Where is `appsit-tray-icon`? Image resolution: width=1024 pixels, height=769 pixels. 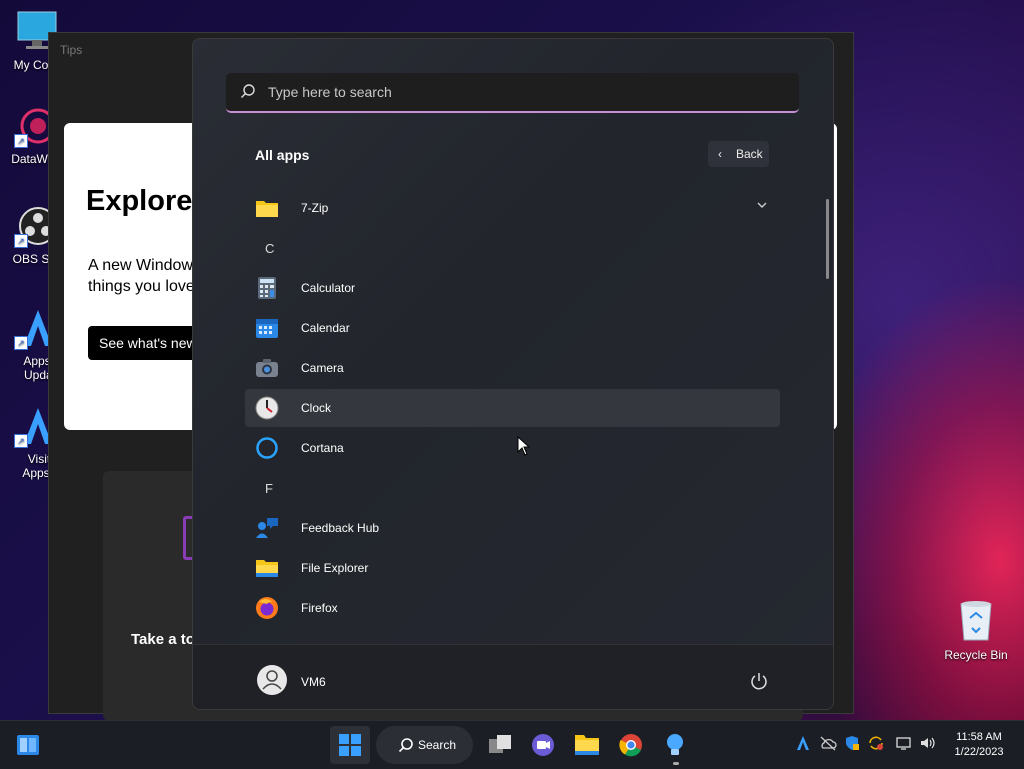
appsit-tray-icon is located at coordinates (803, 744).